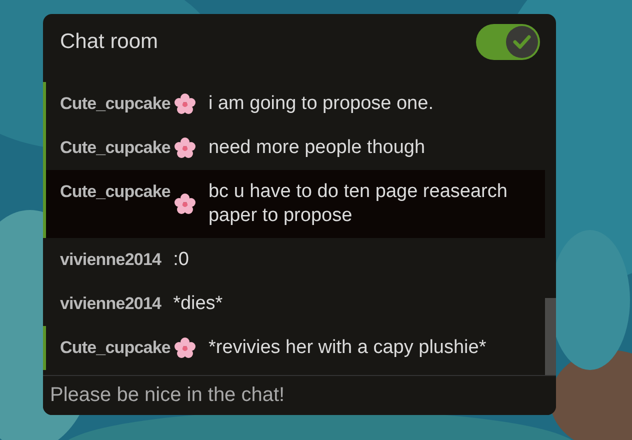  Describe the element at coordinates (181, 260) in the screenshot. I see `message-text: :0` at that location.